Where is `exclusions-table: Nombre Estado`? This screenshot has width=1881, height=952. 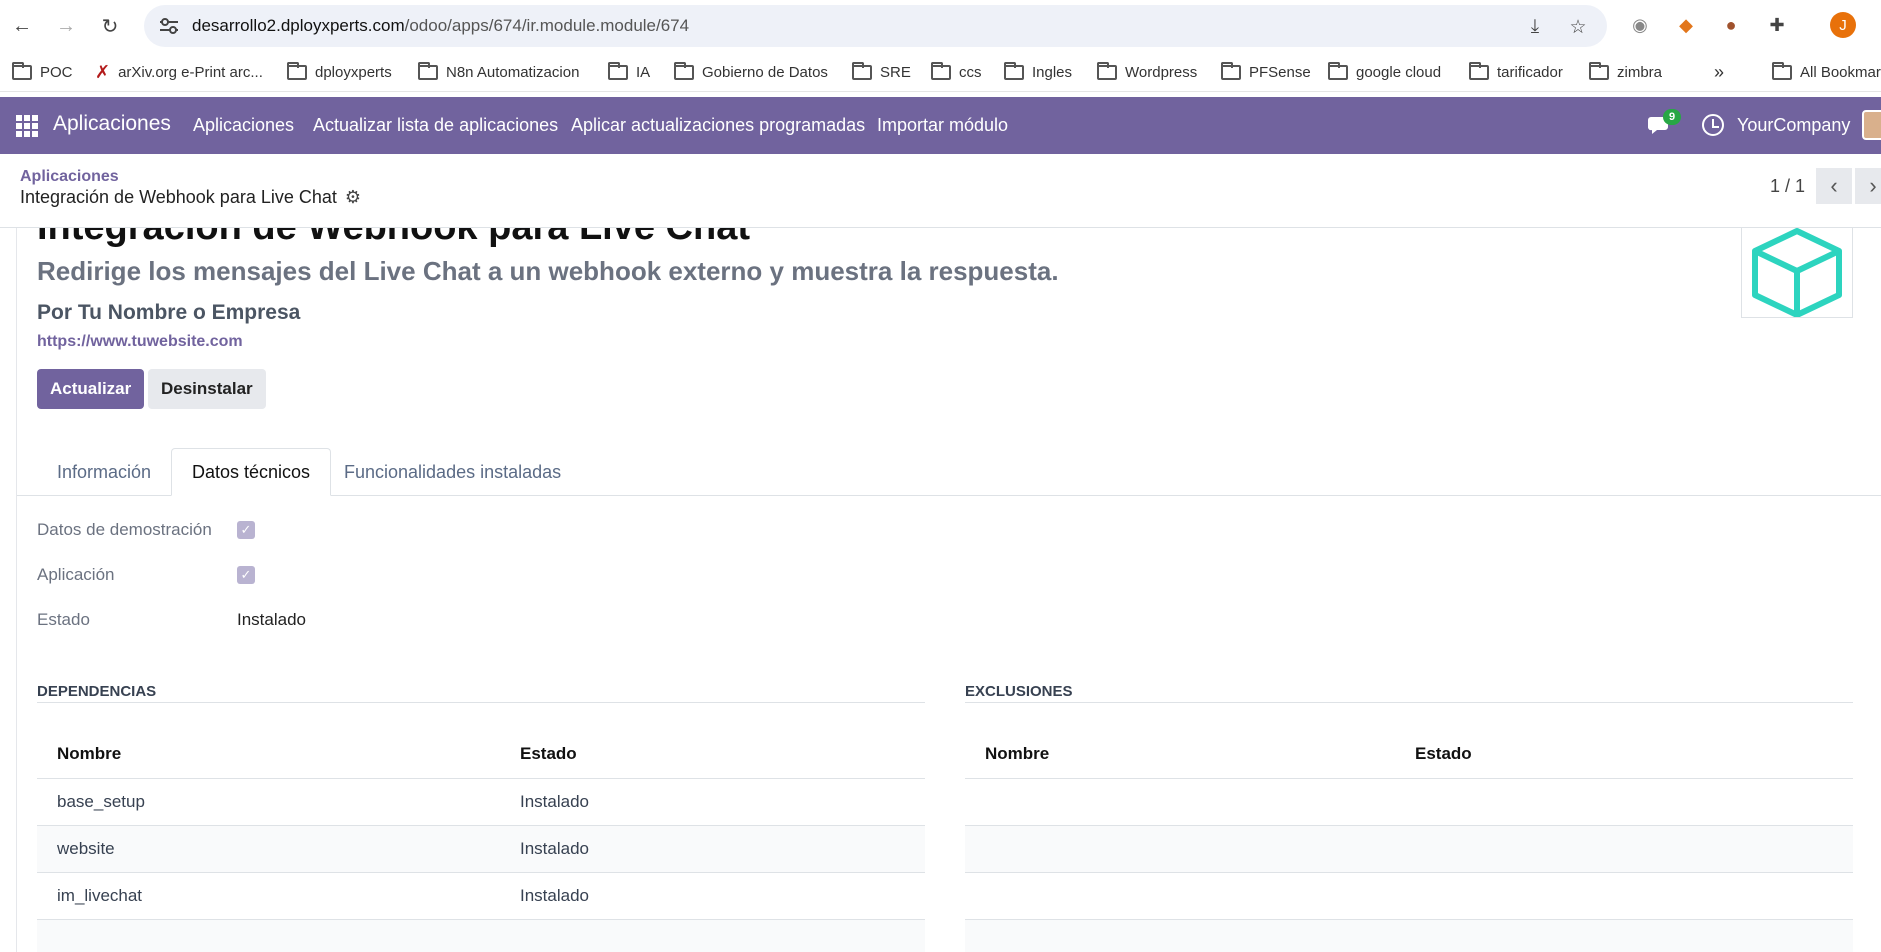 exclusions-table: Nombre Estado is located at coordinates (1409, 841).